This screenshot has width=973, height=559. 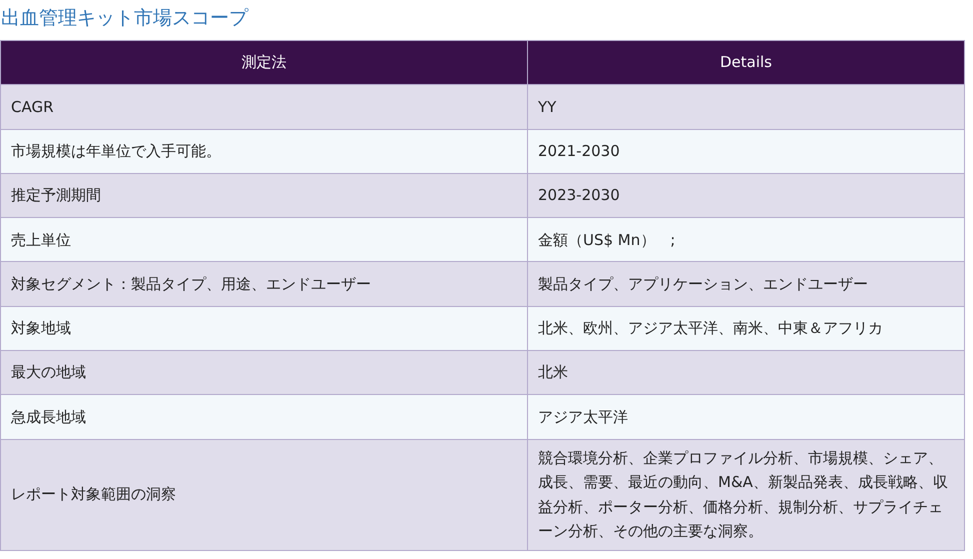 I want to click on column-header: Details, so click(x=746, y=62).